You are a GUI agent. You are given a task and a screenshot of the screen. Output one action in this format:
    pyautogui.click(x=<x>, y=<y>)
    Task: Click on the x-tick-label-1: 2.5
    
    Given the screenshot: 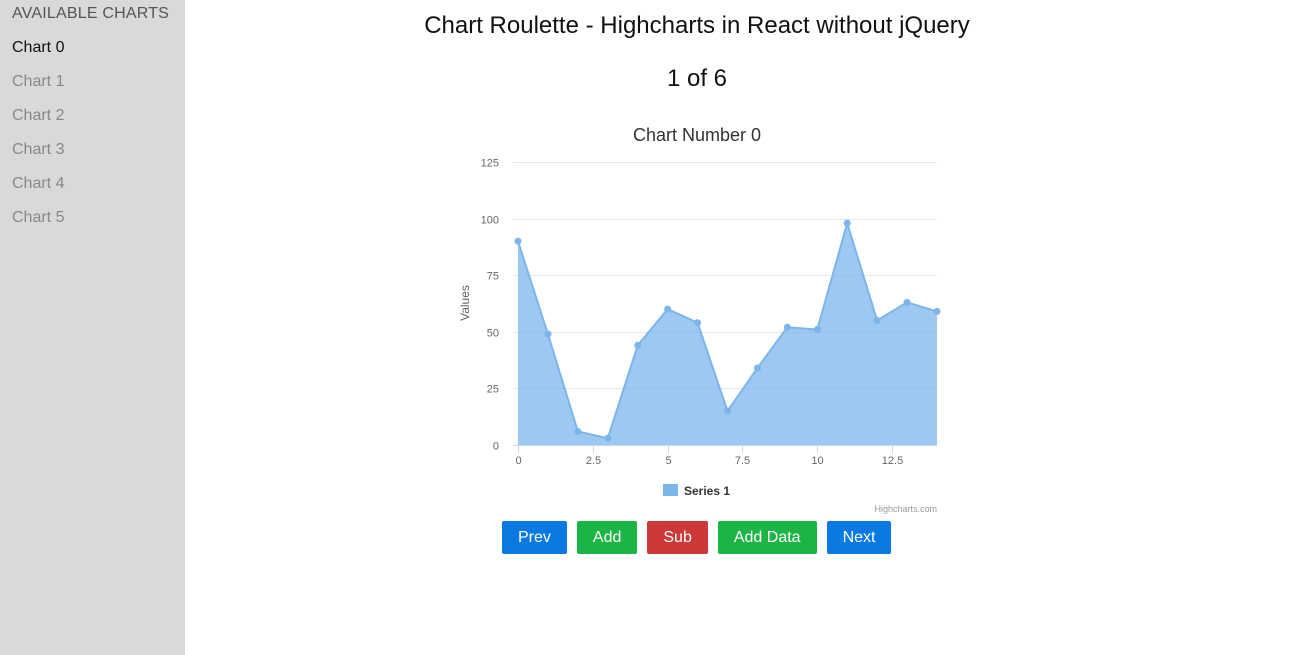 What is the action you would take?
    pyautogui.click(x=593, y=461)
    